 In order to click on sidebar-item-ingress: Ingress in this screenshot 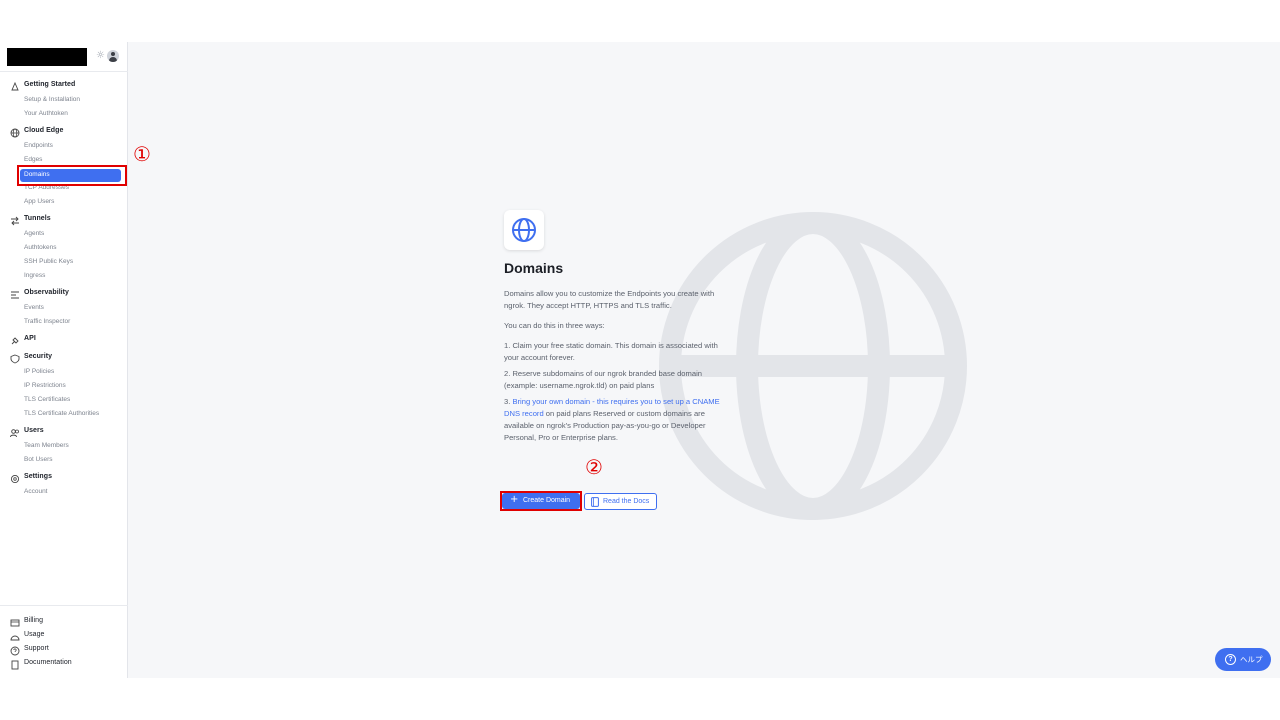, I will do `click(64, 277)`.